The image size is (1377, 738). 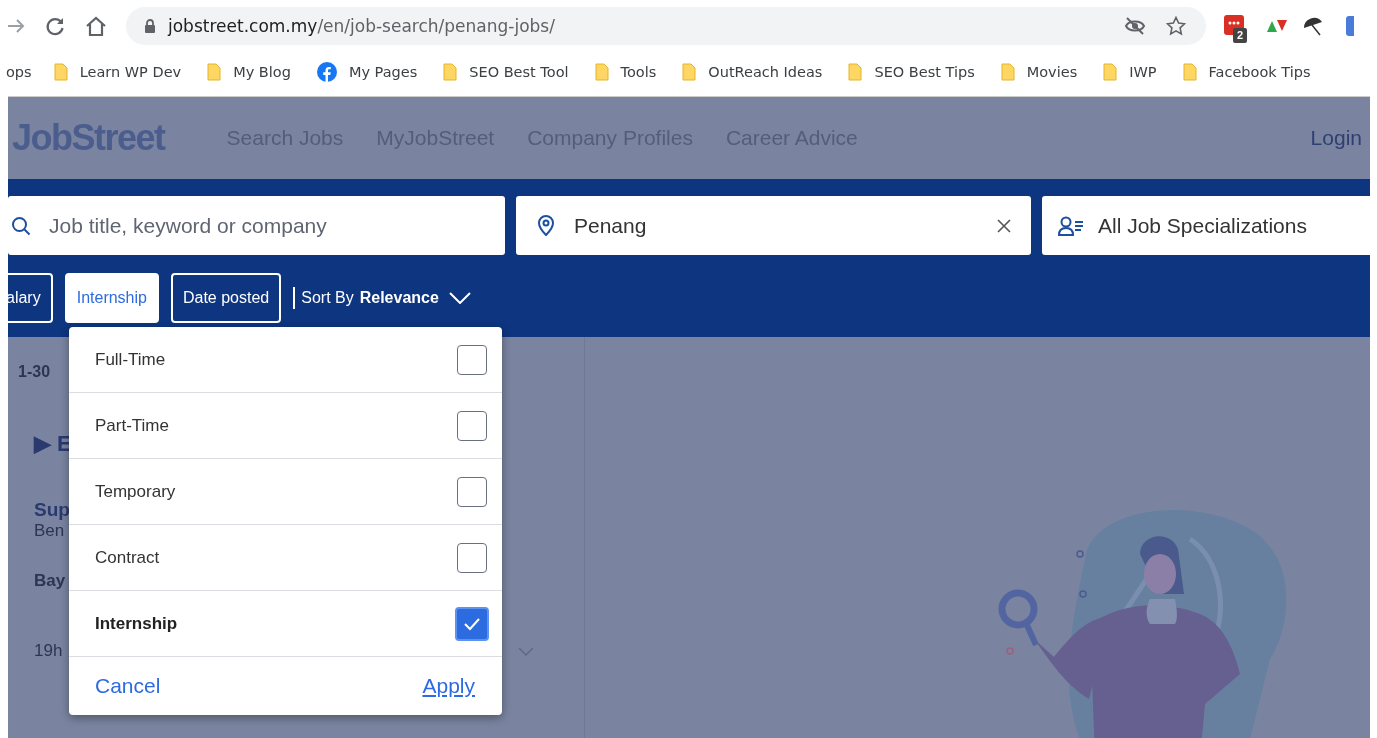 I want to click on option-label: Part-Time, so click(x=132, y=425).